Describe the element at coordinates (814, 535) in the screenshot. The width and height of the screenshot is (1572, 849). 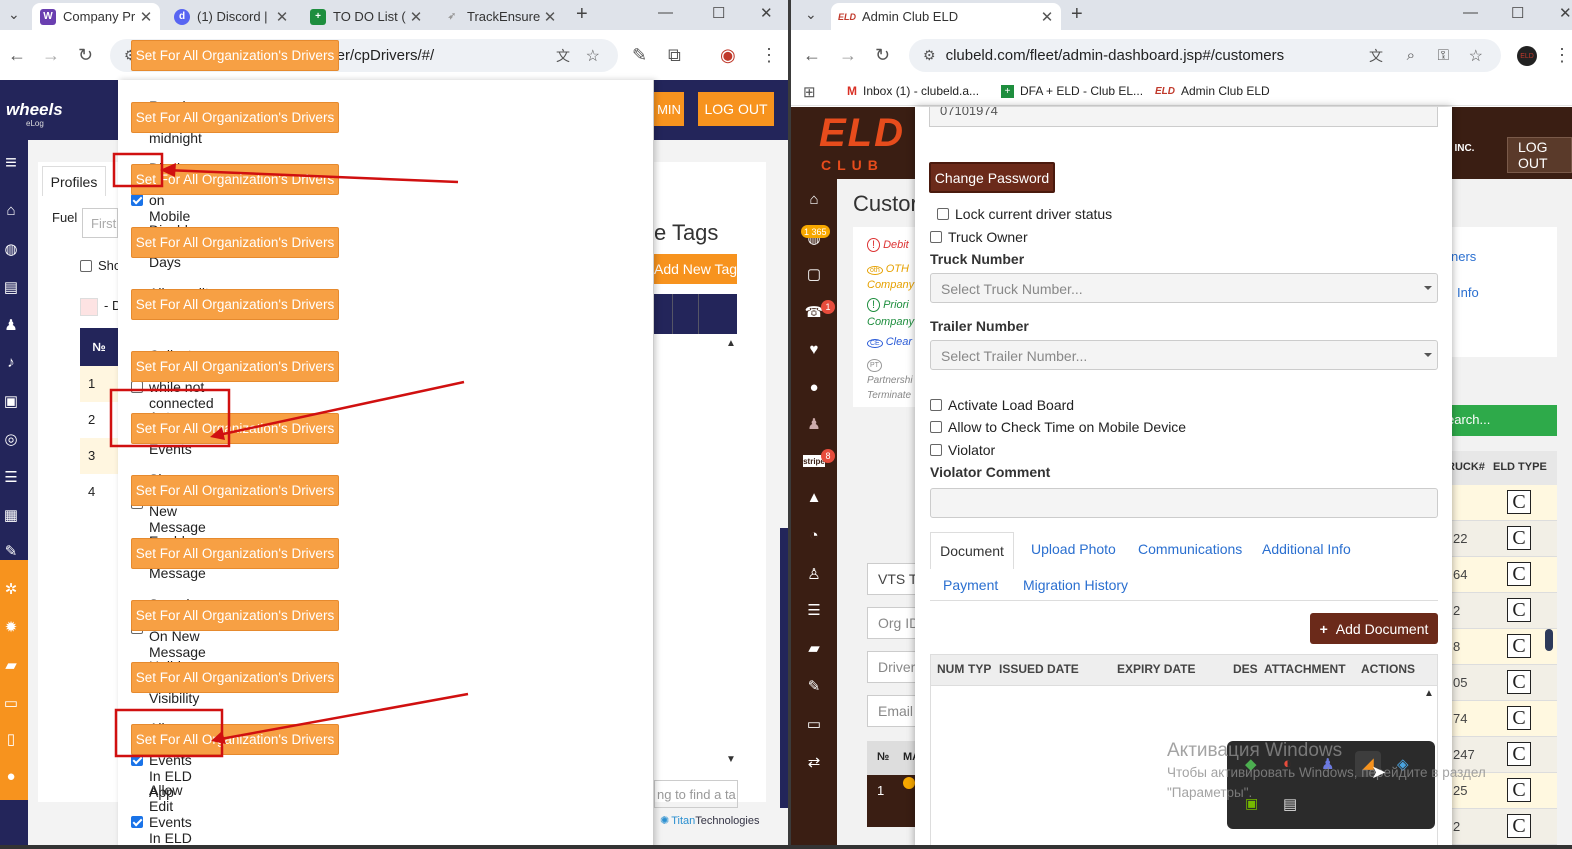
I see `gauge-icon: ◔` at that location.